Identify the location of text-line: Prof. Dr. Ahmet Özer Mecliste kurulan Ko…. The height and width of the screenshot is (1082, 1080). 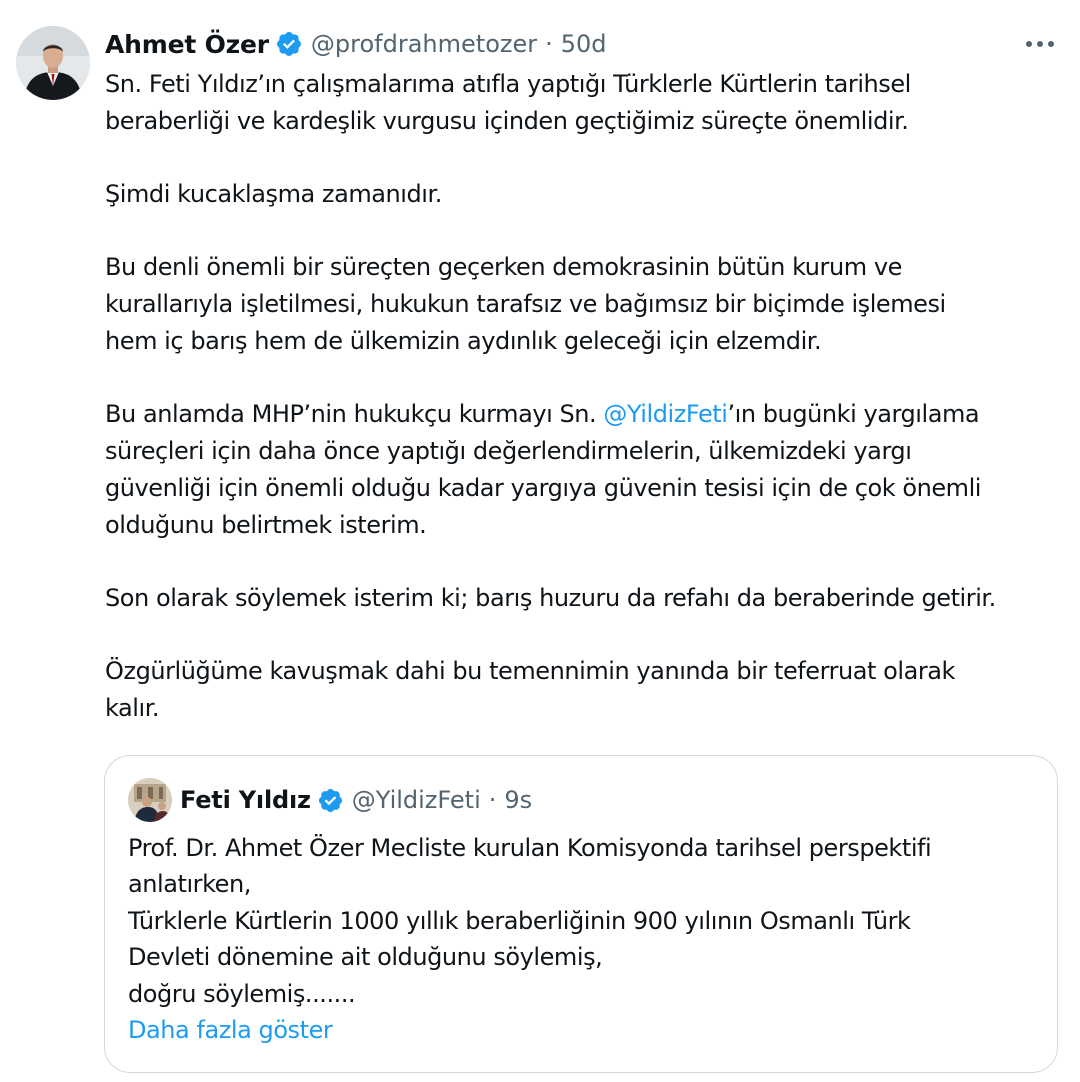
(530, 848).